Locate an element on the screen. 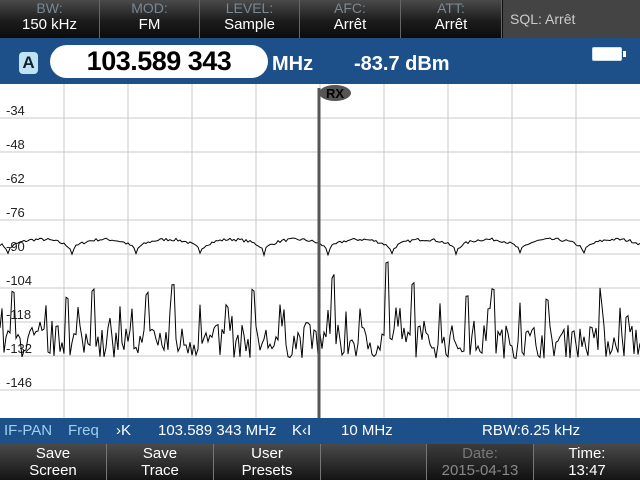 Image resolution: width=640 pixels, height=480 pixels. rbw-value: RBW:6.25 kHz is located at coordinates (531, 431).